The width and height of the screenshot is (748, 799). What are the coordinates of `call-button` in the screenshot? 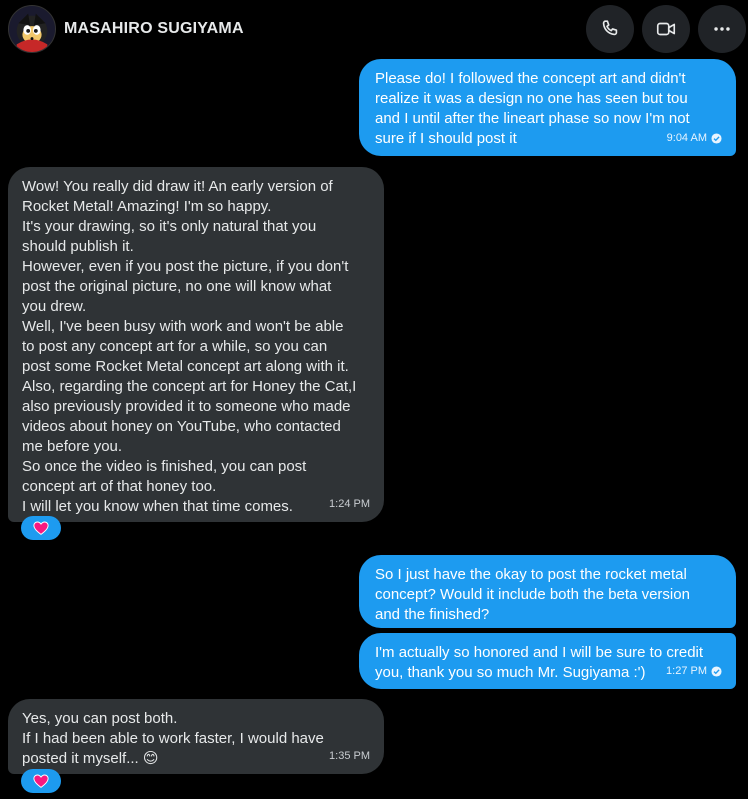 It's located at (610, 29).